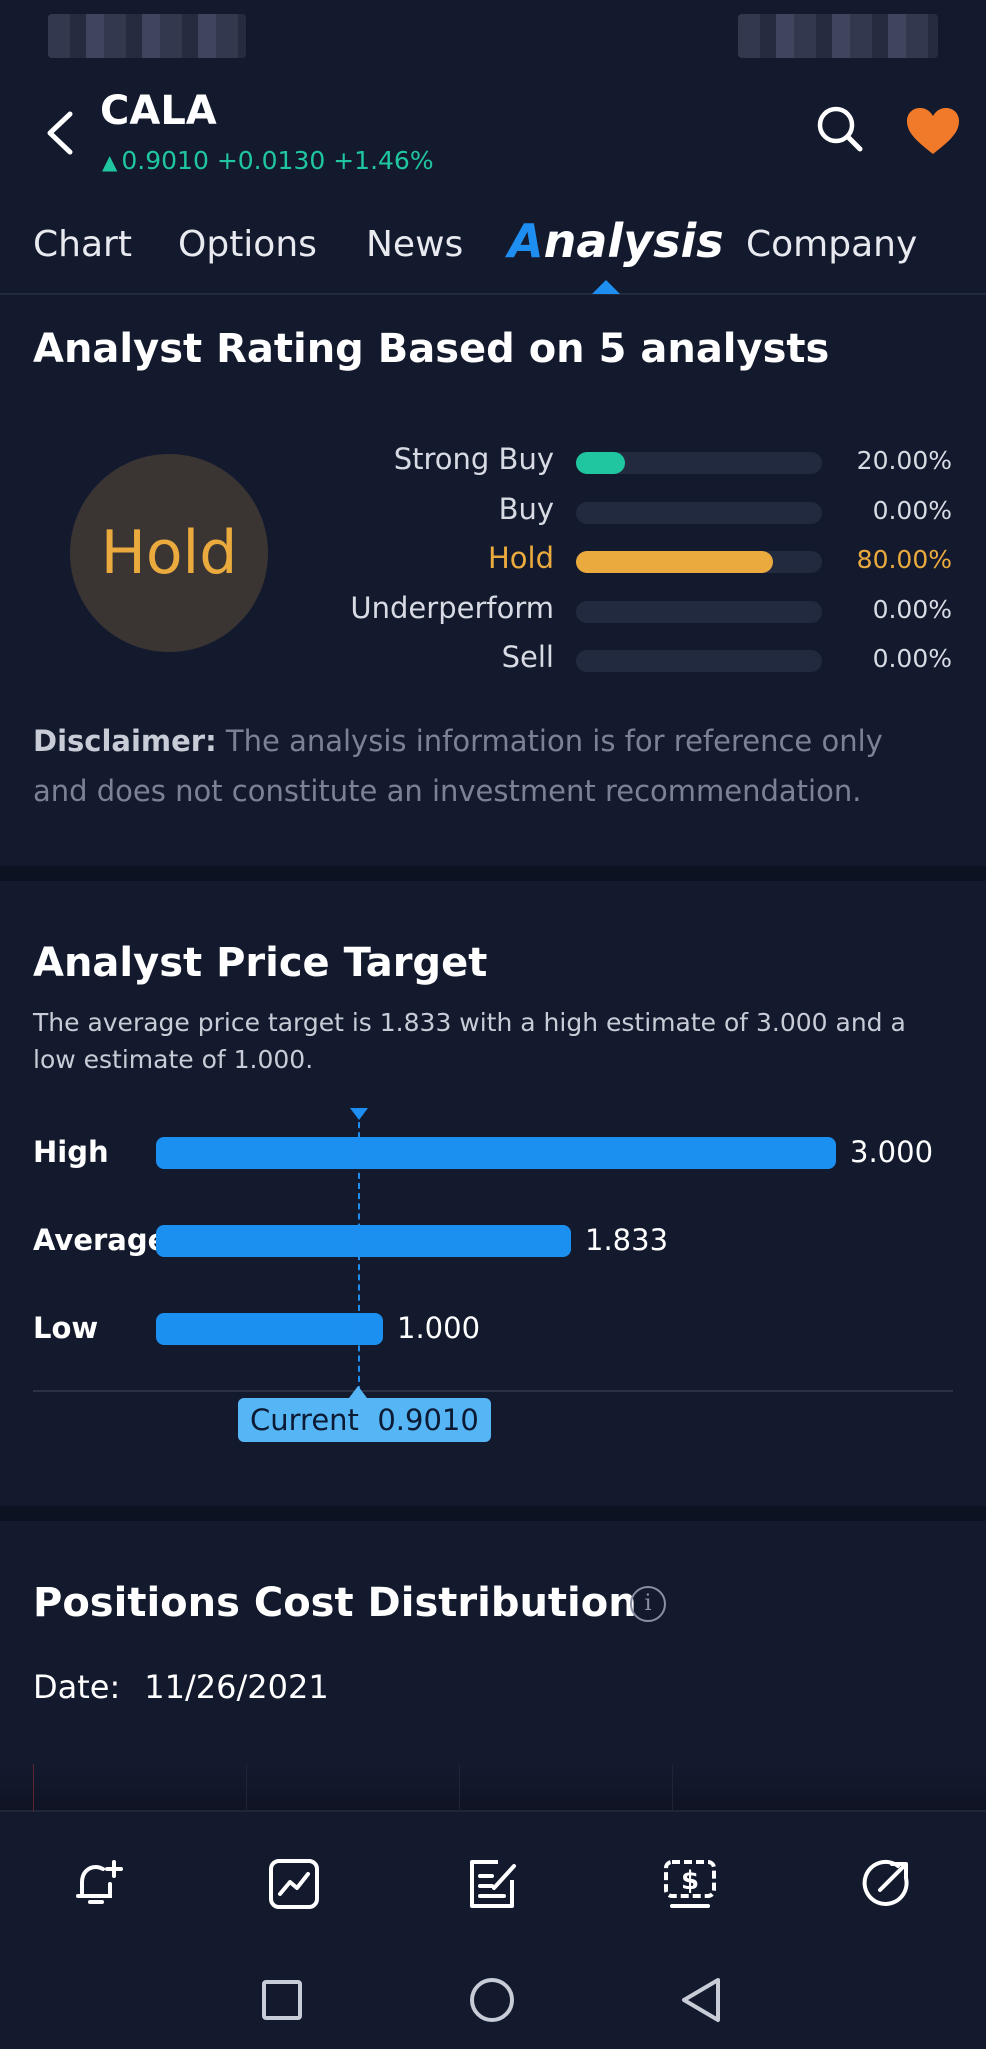 Image resolution: width=986 pixels, height=2049 pixels. Describe the element at coordinates (260, 963) in the screenshot. I see `price-target-title: Analyst Price Target` at that location.